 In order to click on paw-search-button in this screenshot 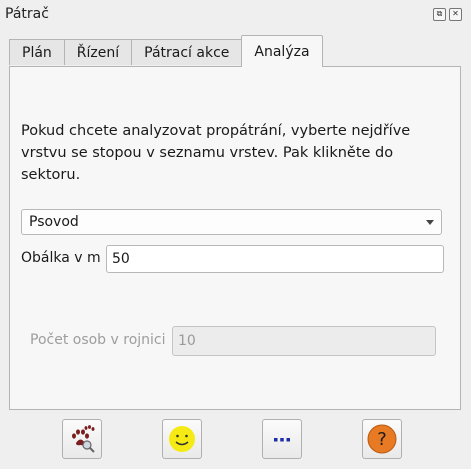, I will do `click(82, 439)`.